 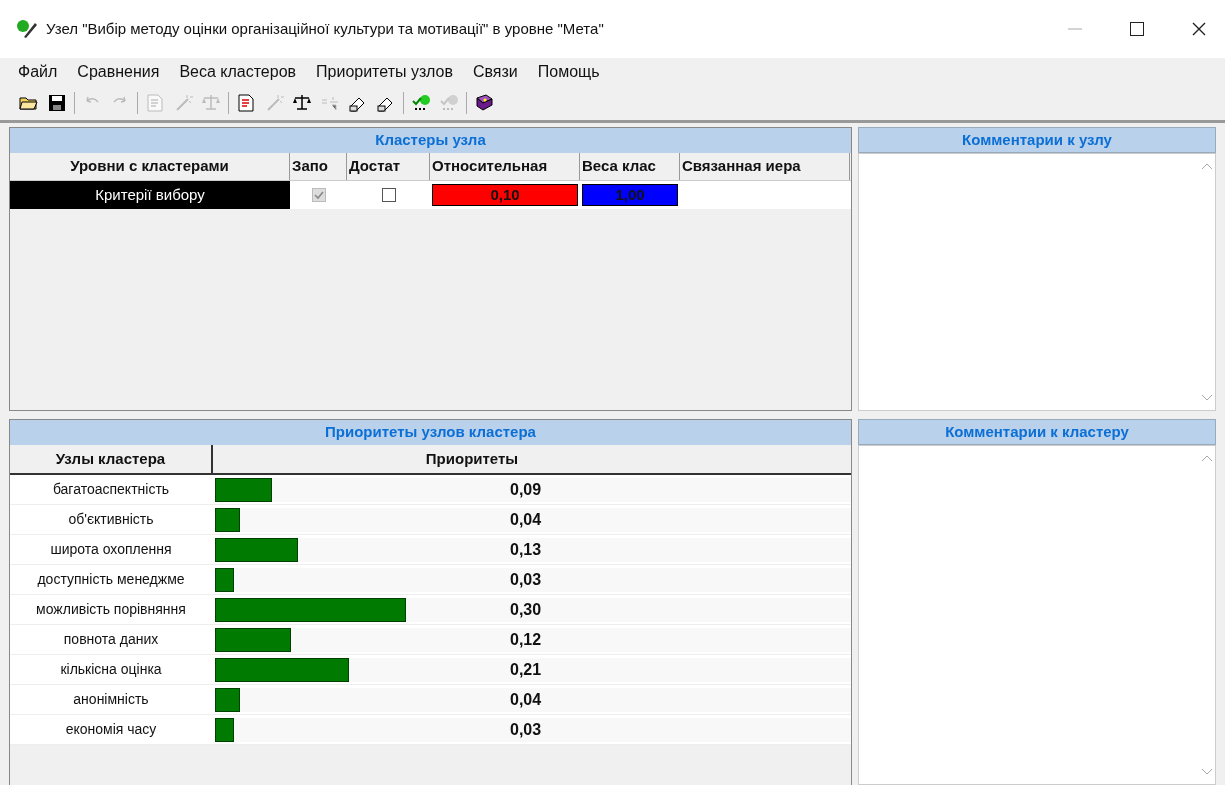 What do you see at coordinates (111, 729) in the screenshot?
I see `table-cell-text: економія часу` at bounding box center [111, 729].